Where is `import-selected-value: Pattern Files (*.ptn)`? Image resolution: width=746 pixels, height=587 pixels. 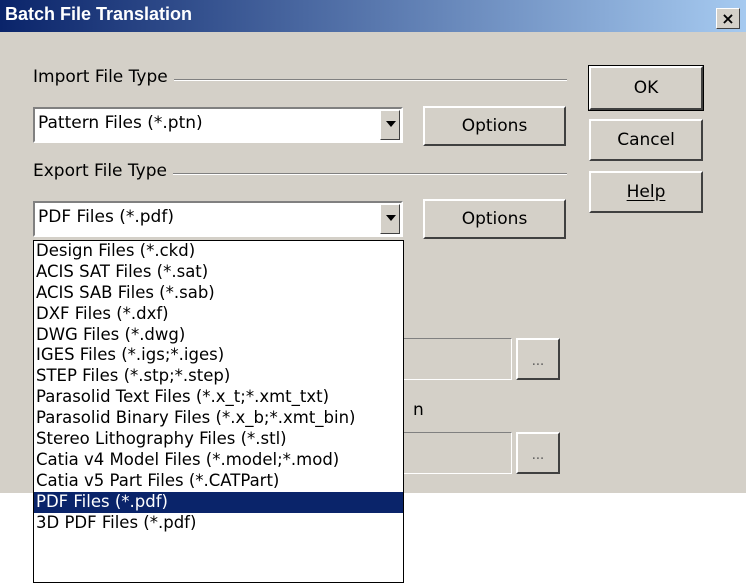
import-selected-value: Pattern Files (*.ptn) is located at coordinates (120, 123).